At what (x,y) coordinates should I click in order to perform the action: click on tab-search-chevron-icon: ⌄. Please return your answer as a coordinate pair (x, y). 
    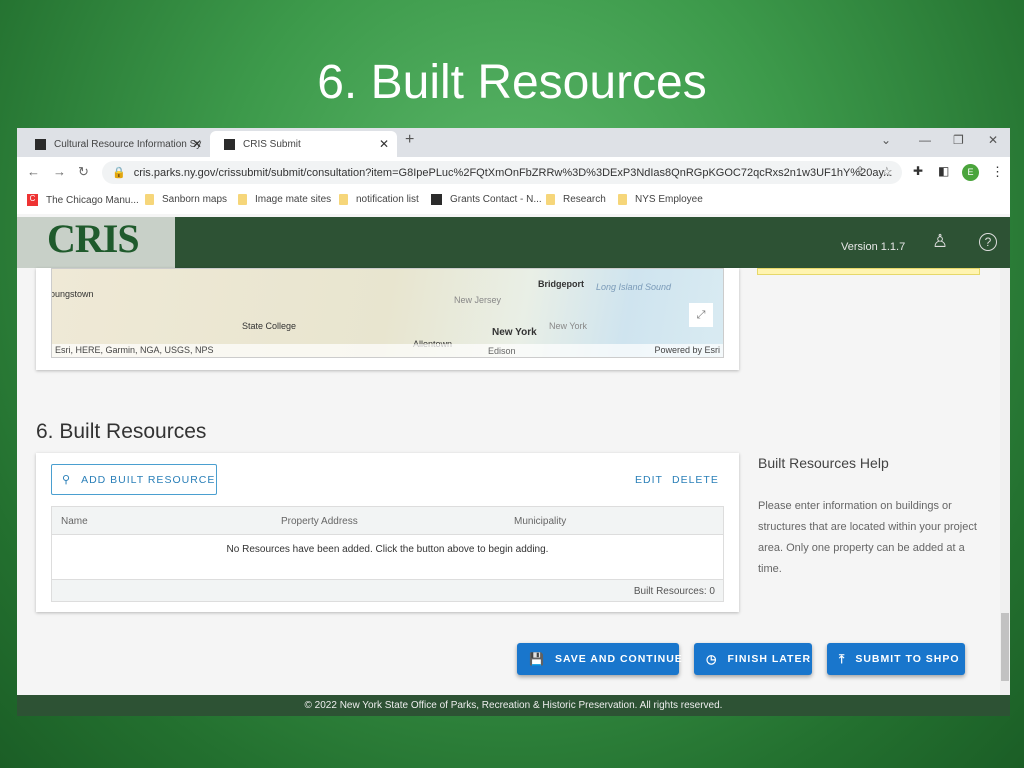
    Looking at the image, I should click on (886, 140).